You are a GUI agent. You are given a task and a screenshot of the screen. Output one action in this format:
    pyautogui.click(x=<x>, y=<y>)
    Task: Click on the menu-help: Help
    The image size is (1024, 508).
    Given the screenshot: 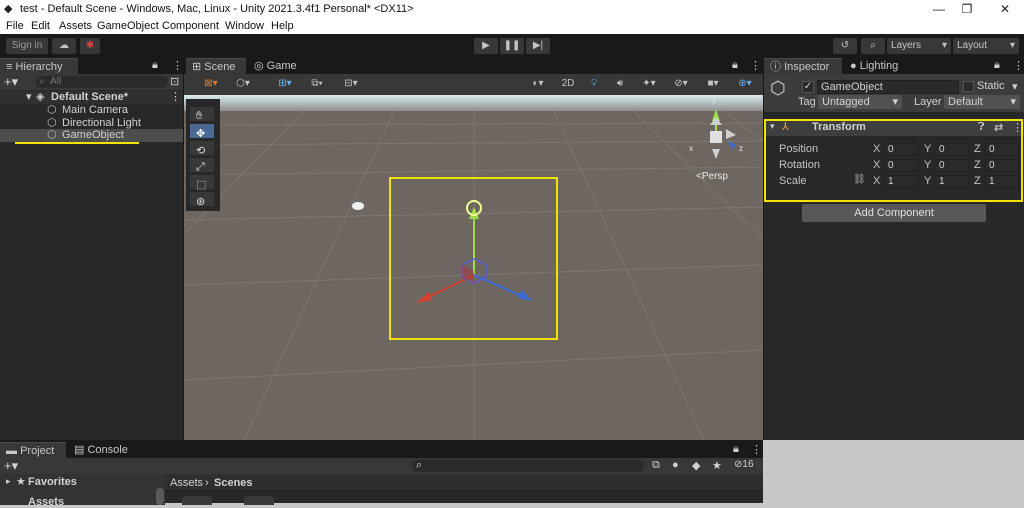 What is the action you would take?
    pyautogui.click(x=282, y=26)
    